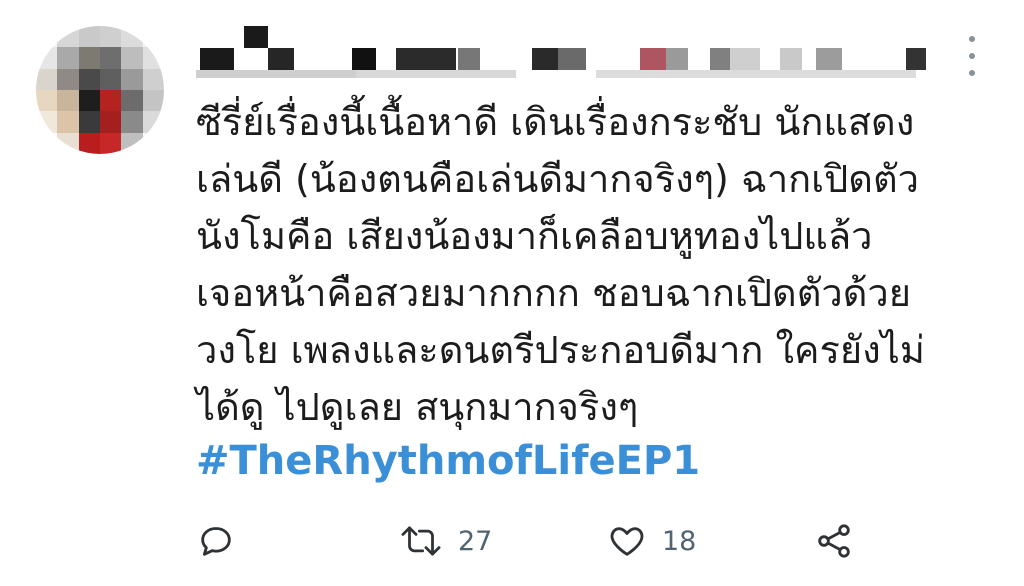  I want to click on retweet-button: 27, so click(445, 541).